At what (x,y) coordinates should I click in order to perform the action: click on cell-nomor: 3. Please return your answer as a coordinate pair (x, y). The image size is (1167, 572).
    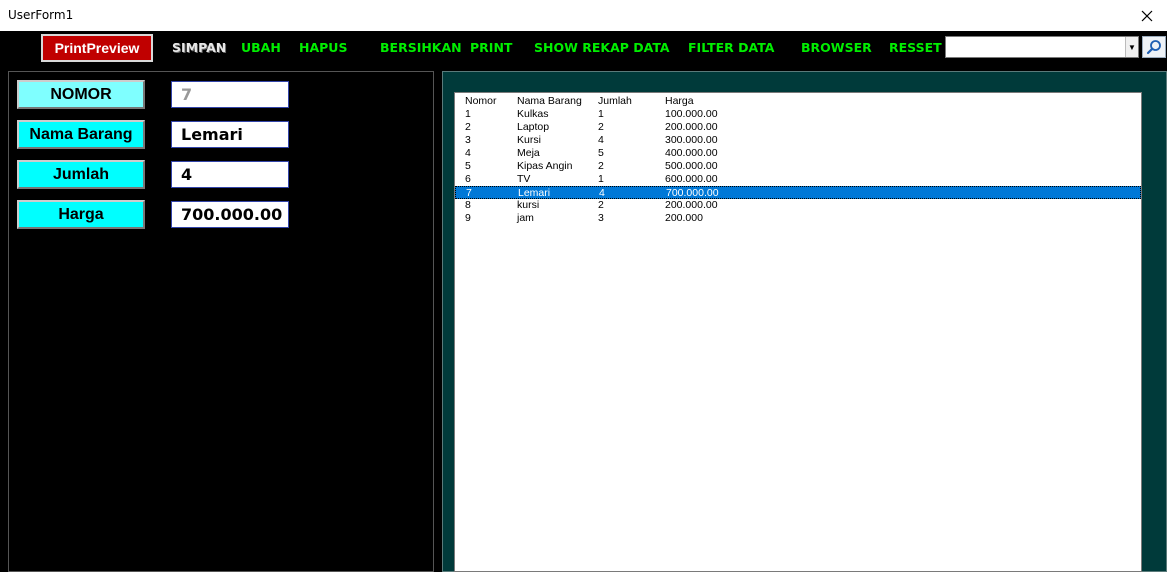
    Looking at the image, I should click on (468, 140).